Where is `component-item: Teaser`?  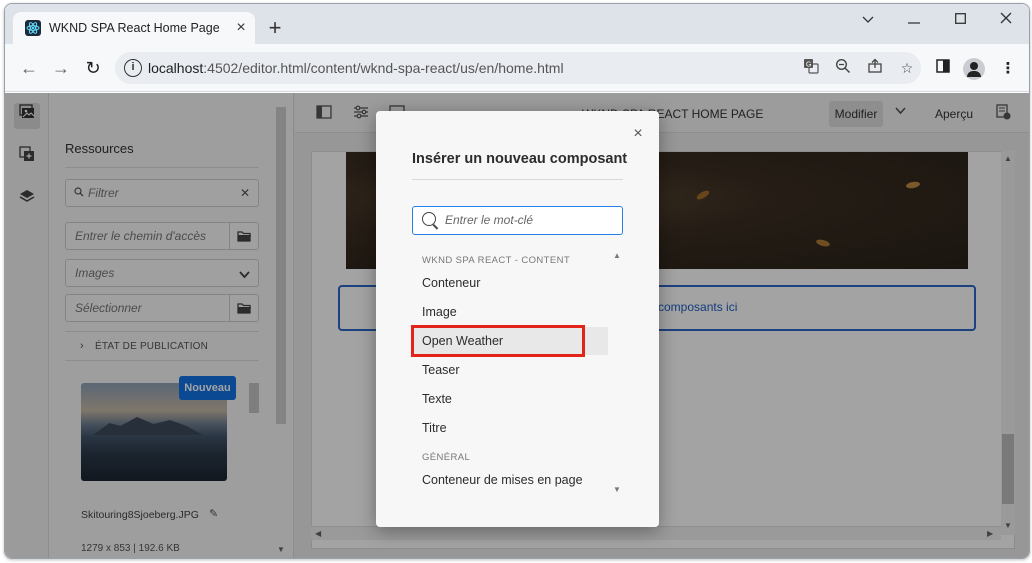 component-item: Teaser is located at coordinates (510, 370).